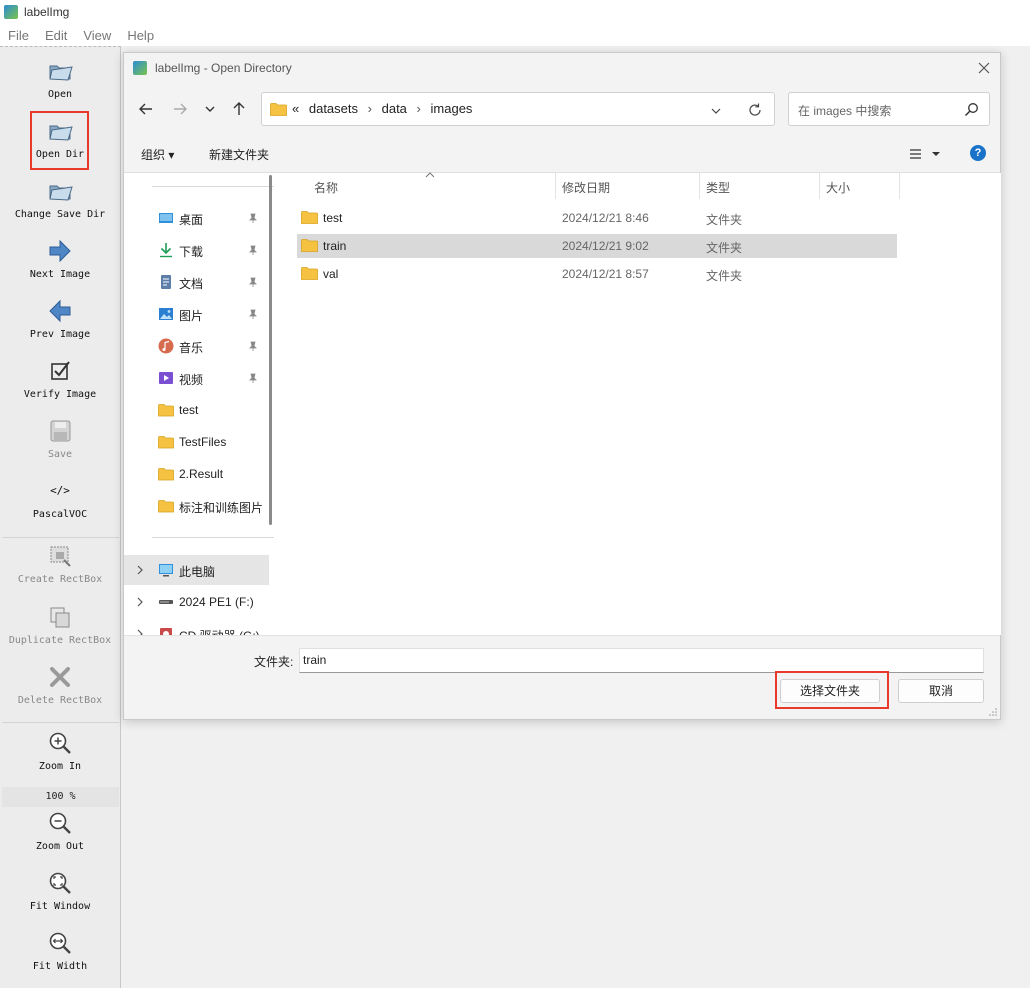 The height and width of the screenshot is (988, 1030). I want to click on create-rect-icon, so click(60, 556).